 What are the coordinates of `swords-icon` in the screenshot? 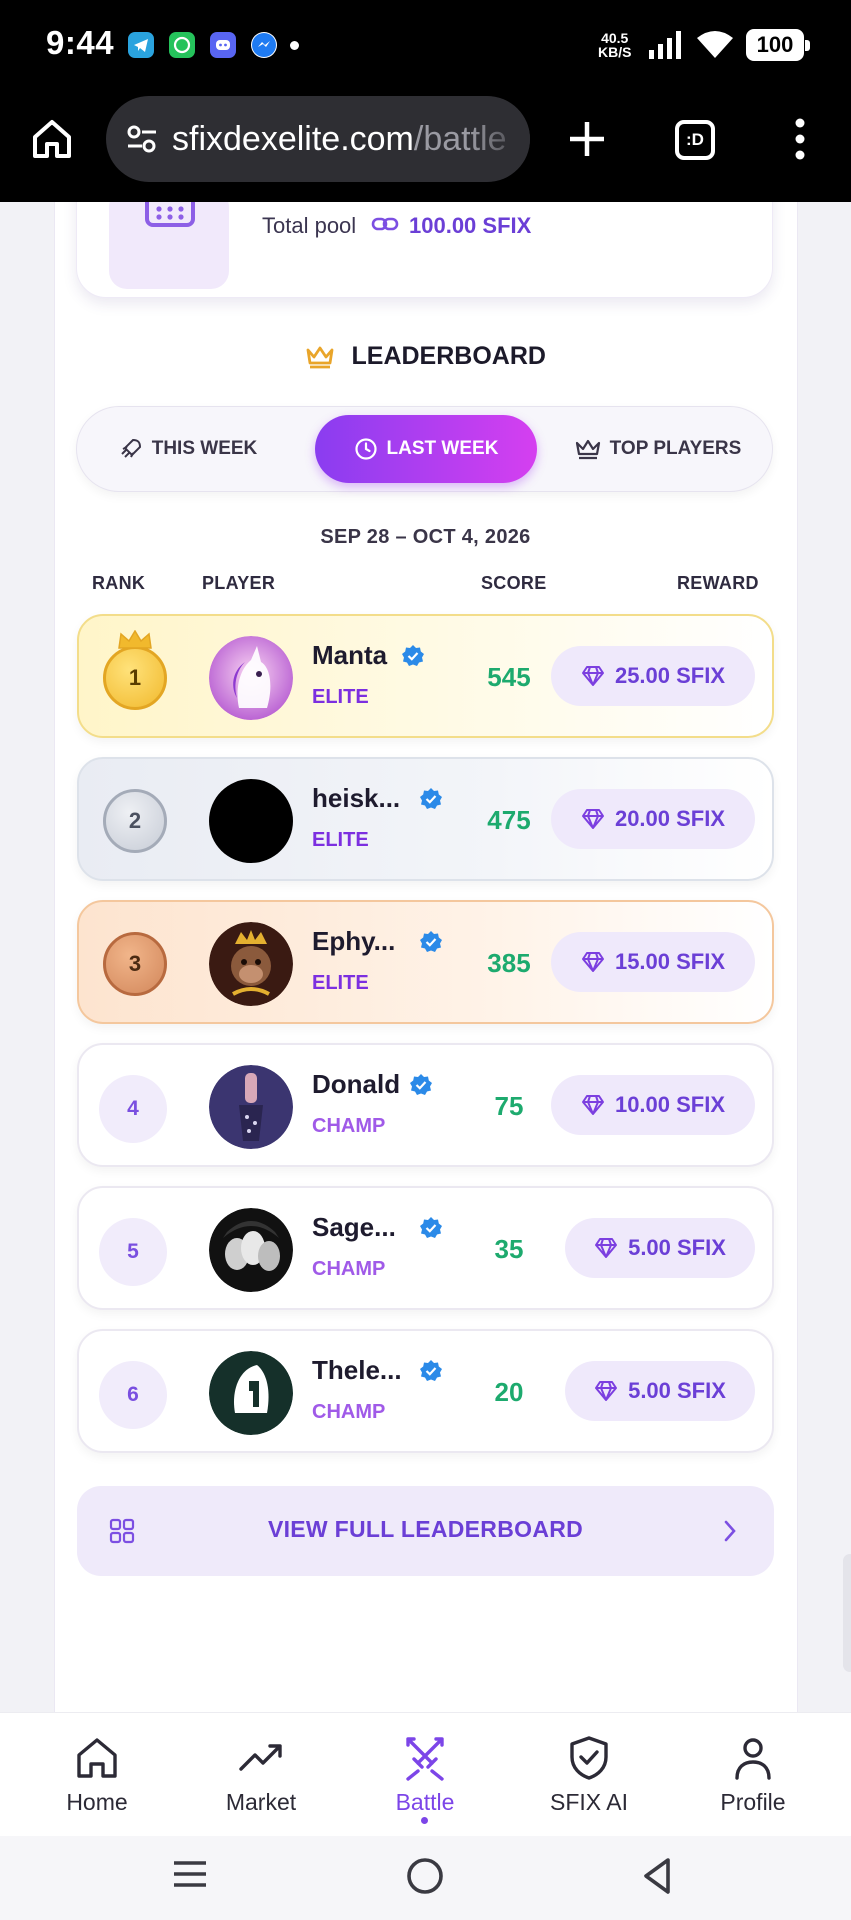 It's located at (425, 1759).